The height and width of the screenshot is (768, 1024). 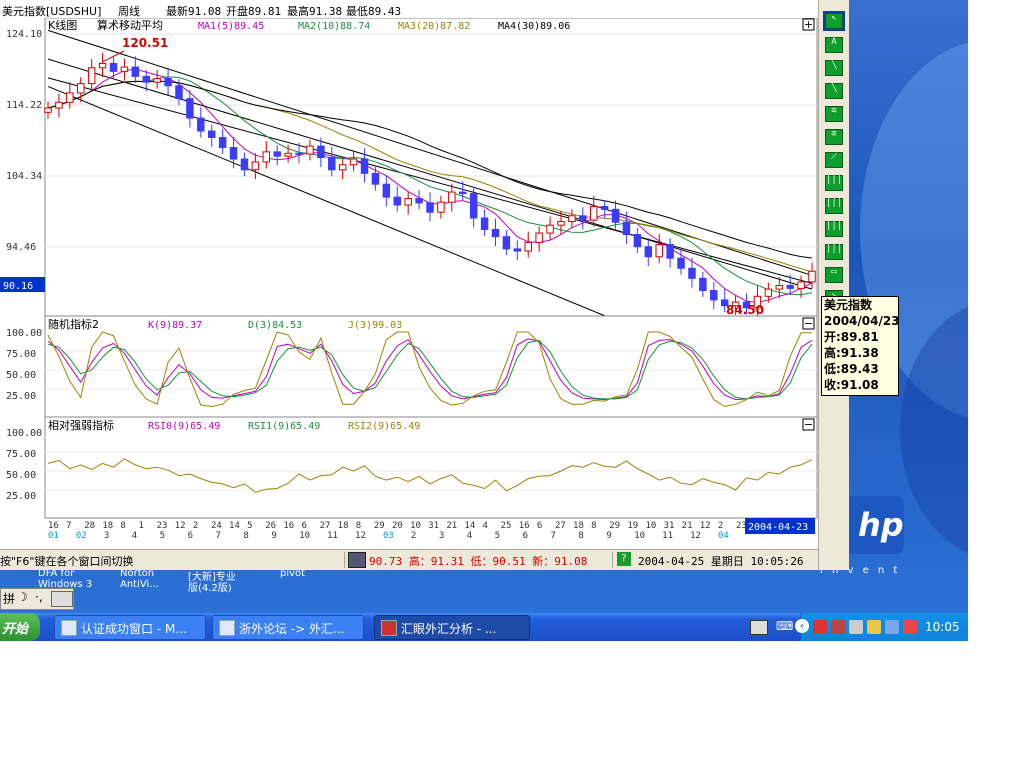 What do you see at coordinates (184, 426) in the screenshot?
I see `rsi0-legend: RSI0(9)65.49` at bounding box center [184, 426].